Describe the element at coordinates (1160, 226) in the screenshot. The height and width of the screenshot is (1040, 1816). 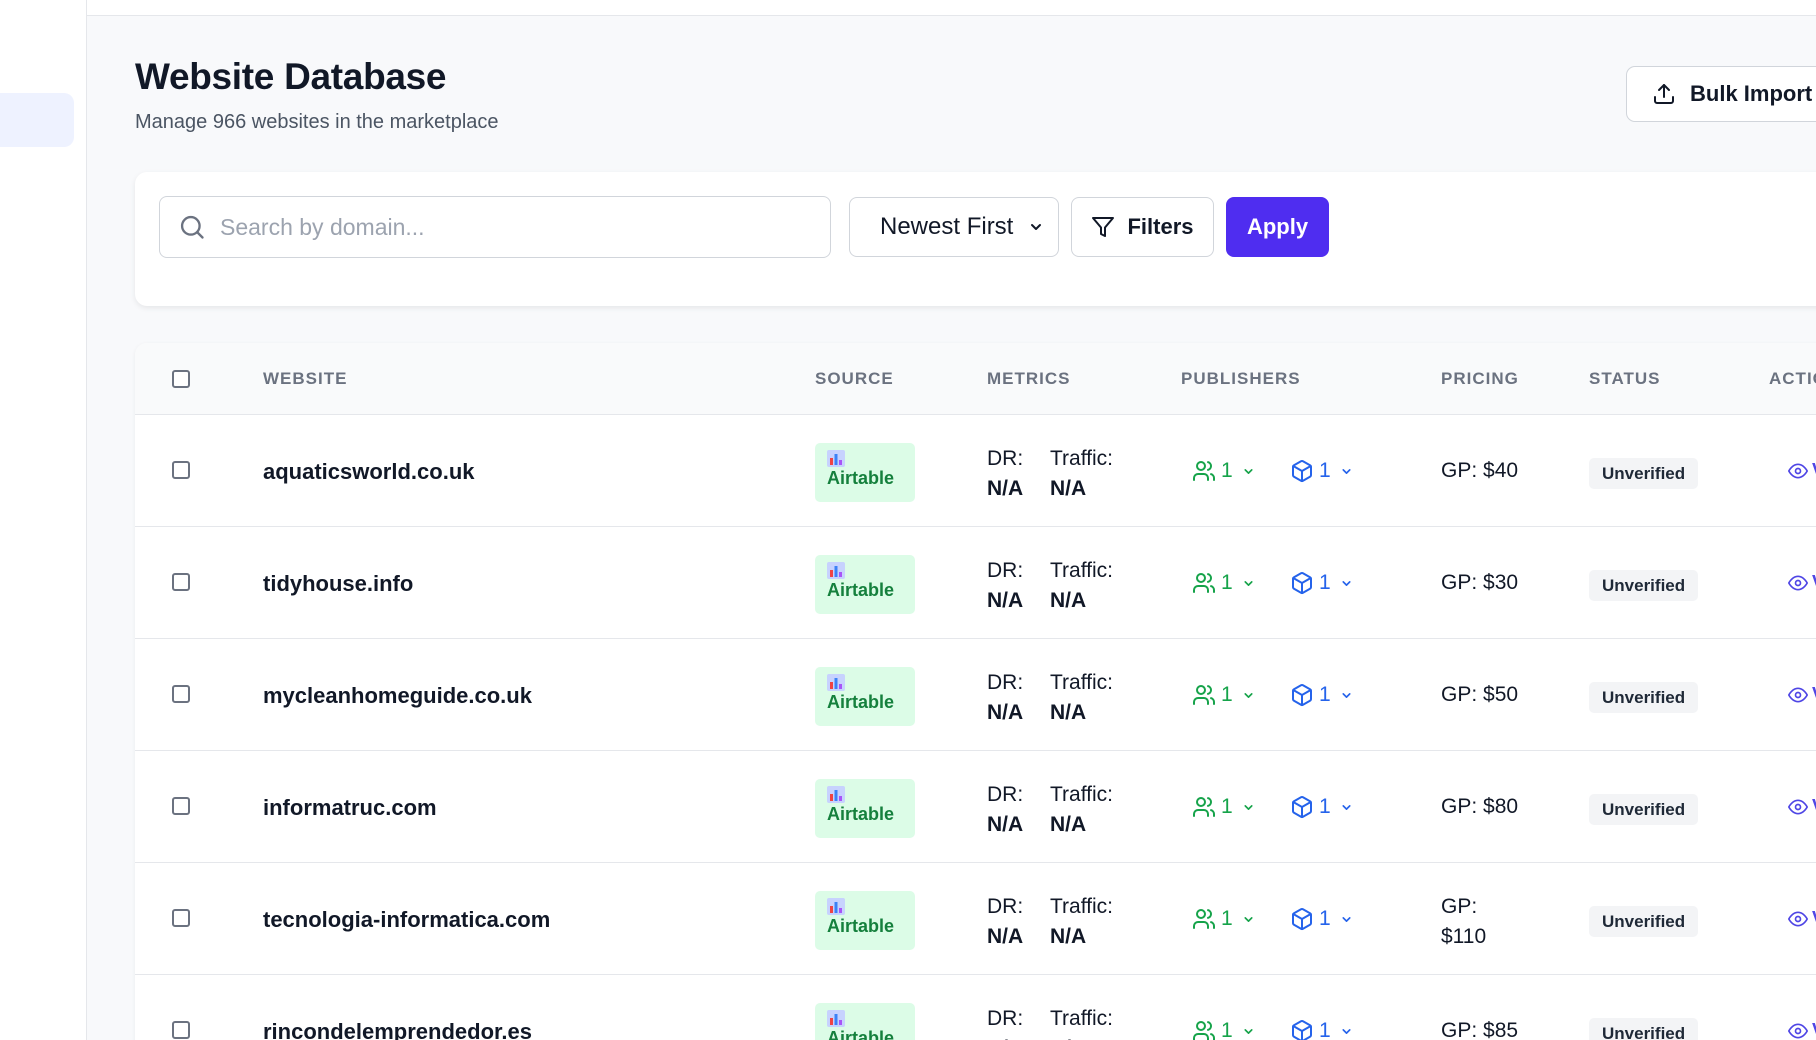
I see `filters-label: Filters` at that location.